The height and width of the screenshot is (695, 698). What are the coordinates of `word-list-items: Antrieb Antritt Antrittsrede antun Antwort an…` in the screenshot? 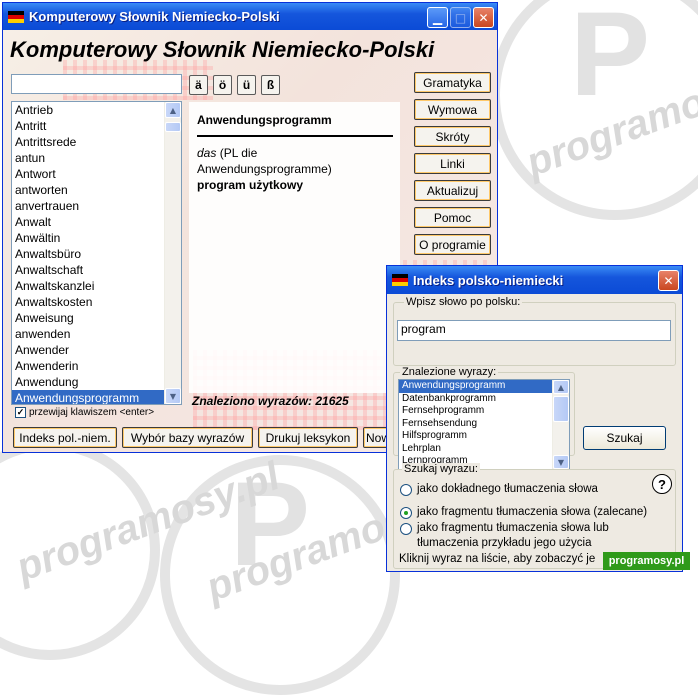 It's located at (88, 253).